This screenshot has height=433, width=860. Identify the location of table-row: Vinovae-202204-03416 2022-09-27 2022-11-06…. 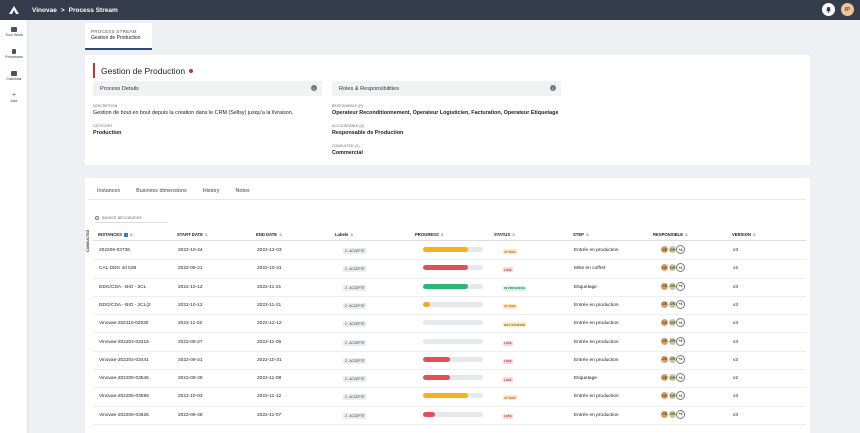
(449, 343).